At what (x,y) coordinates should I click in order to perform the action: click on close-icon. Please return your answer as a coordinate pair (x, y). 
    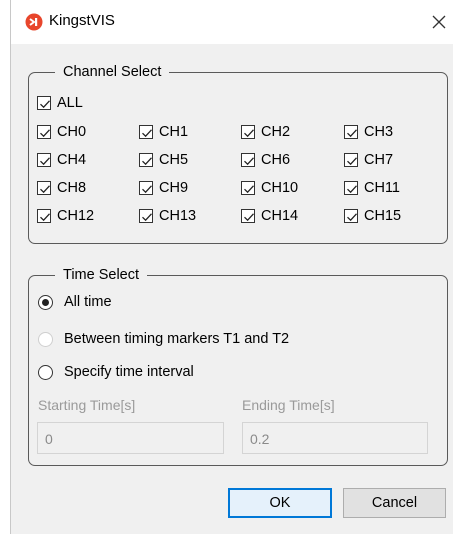
    Looking at the image, I should click on (439, 22).